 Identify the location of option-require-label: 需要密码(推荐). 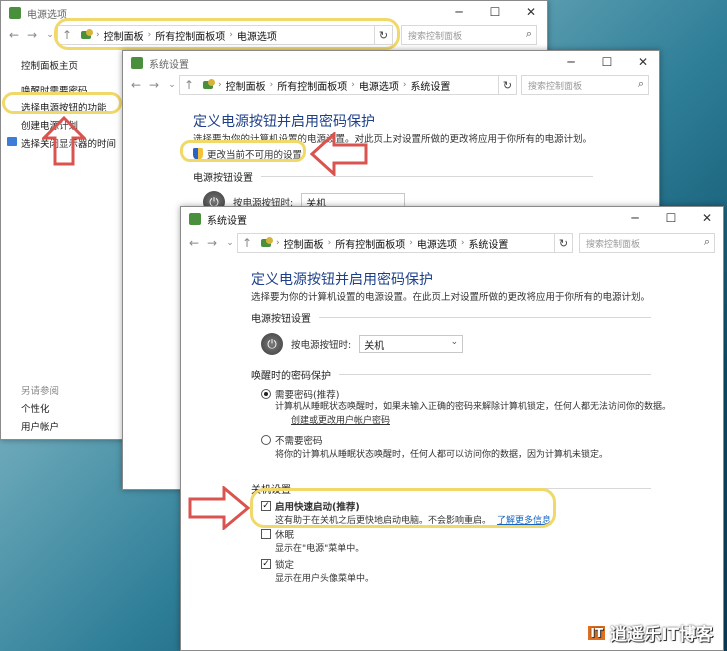
(307, 395).